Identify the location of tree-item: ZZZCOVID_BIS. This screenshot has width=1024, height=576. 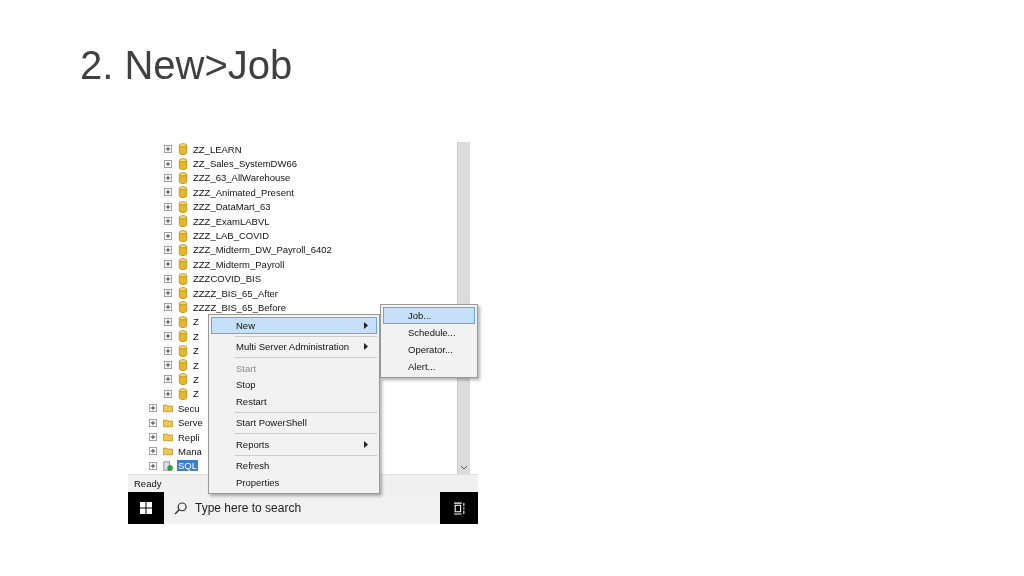
(227, 279).